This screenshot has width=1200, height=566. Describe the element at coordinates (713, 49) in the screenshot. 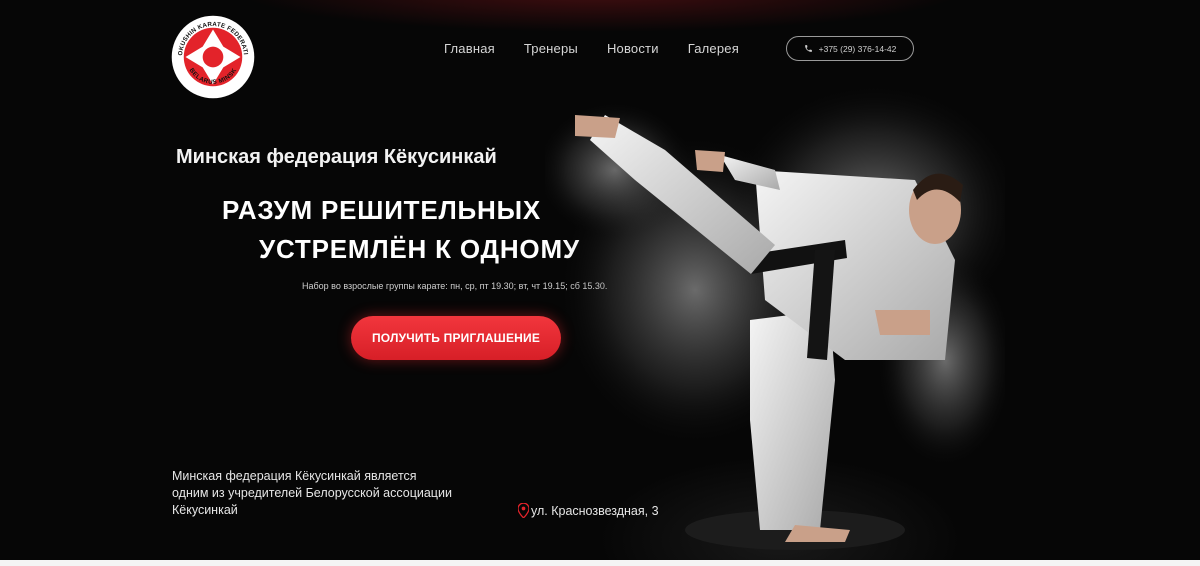

I see `nav-item-gallery: Галерея` at that location.